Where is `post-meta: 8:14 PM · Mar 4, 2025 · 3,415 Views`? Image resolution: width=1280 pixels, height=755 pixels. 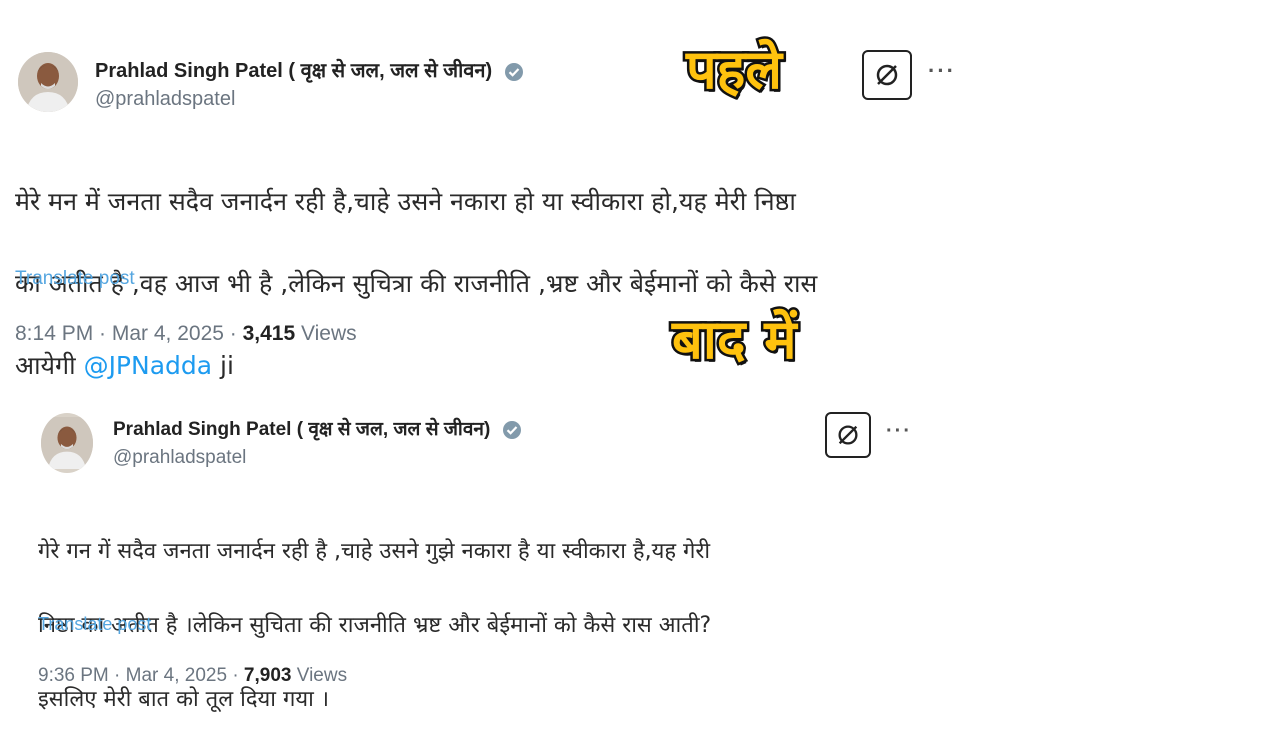 post-meta: 8:14 PM · Mar 4, 2025 · 3,415 Views is located at coordinates (186, 334).